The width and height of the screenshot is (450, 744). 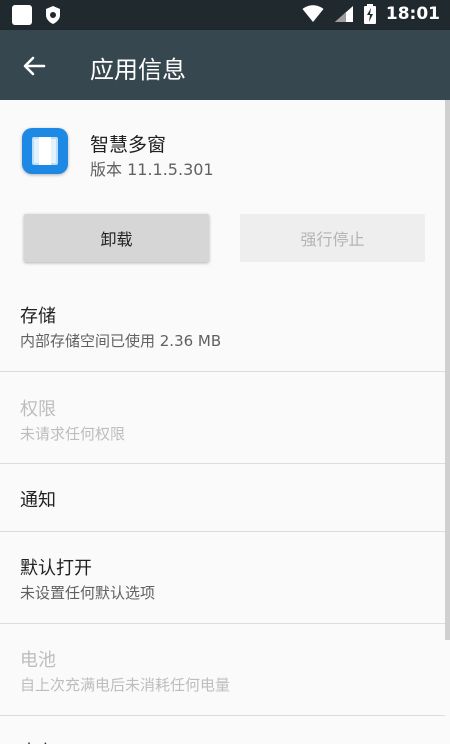 I want to click on battery-subtitle: 自上次充满电后未消耗任何电量, so click(x=125, y=685).